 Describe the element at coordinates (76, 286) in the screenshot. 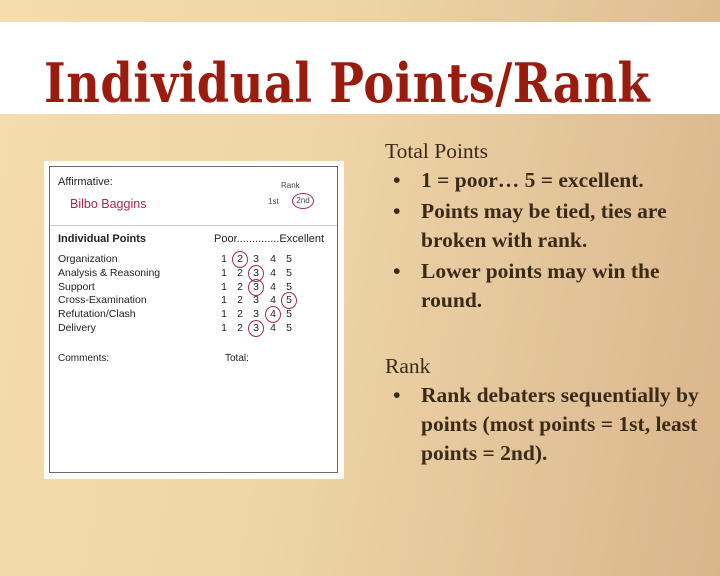

I see `criterion-name: Support` at that location.